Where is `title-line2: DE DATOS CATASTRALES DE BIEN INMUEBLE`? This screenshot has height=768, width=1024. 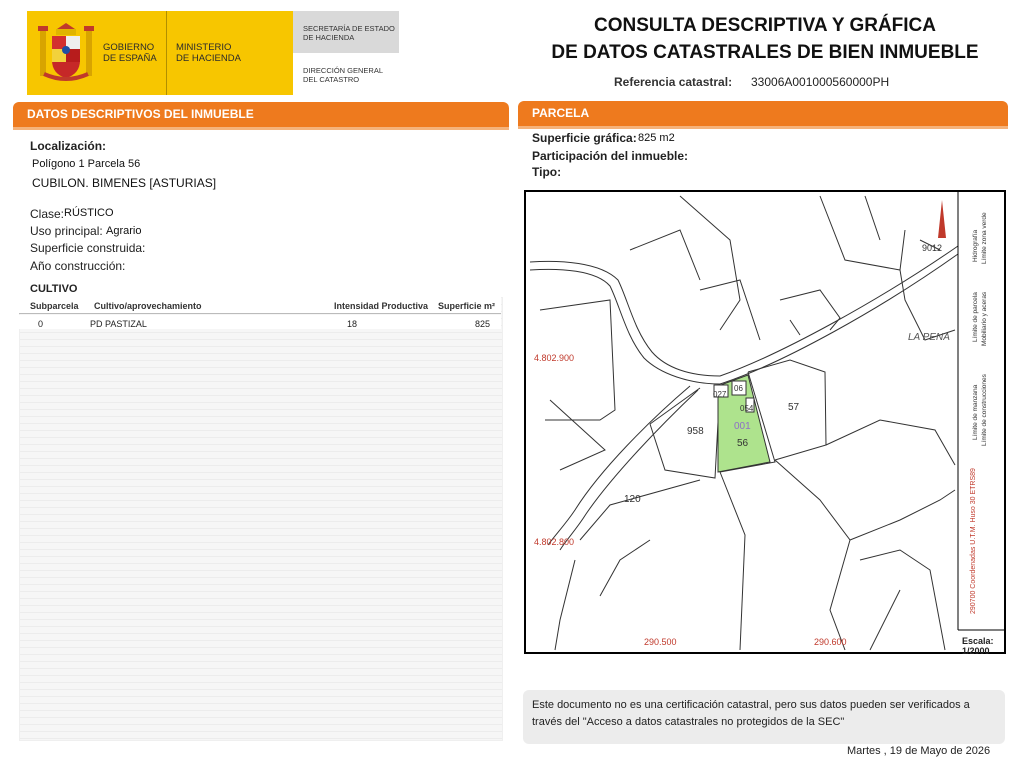 title-line2: DE DATOS CATASTRALES DE BIEN INMUEBLE is located at coordinates (765, 52).